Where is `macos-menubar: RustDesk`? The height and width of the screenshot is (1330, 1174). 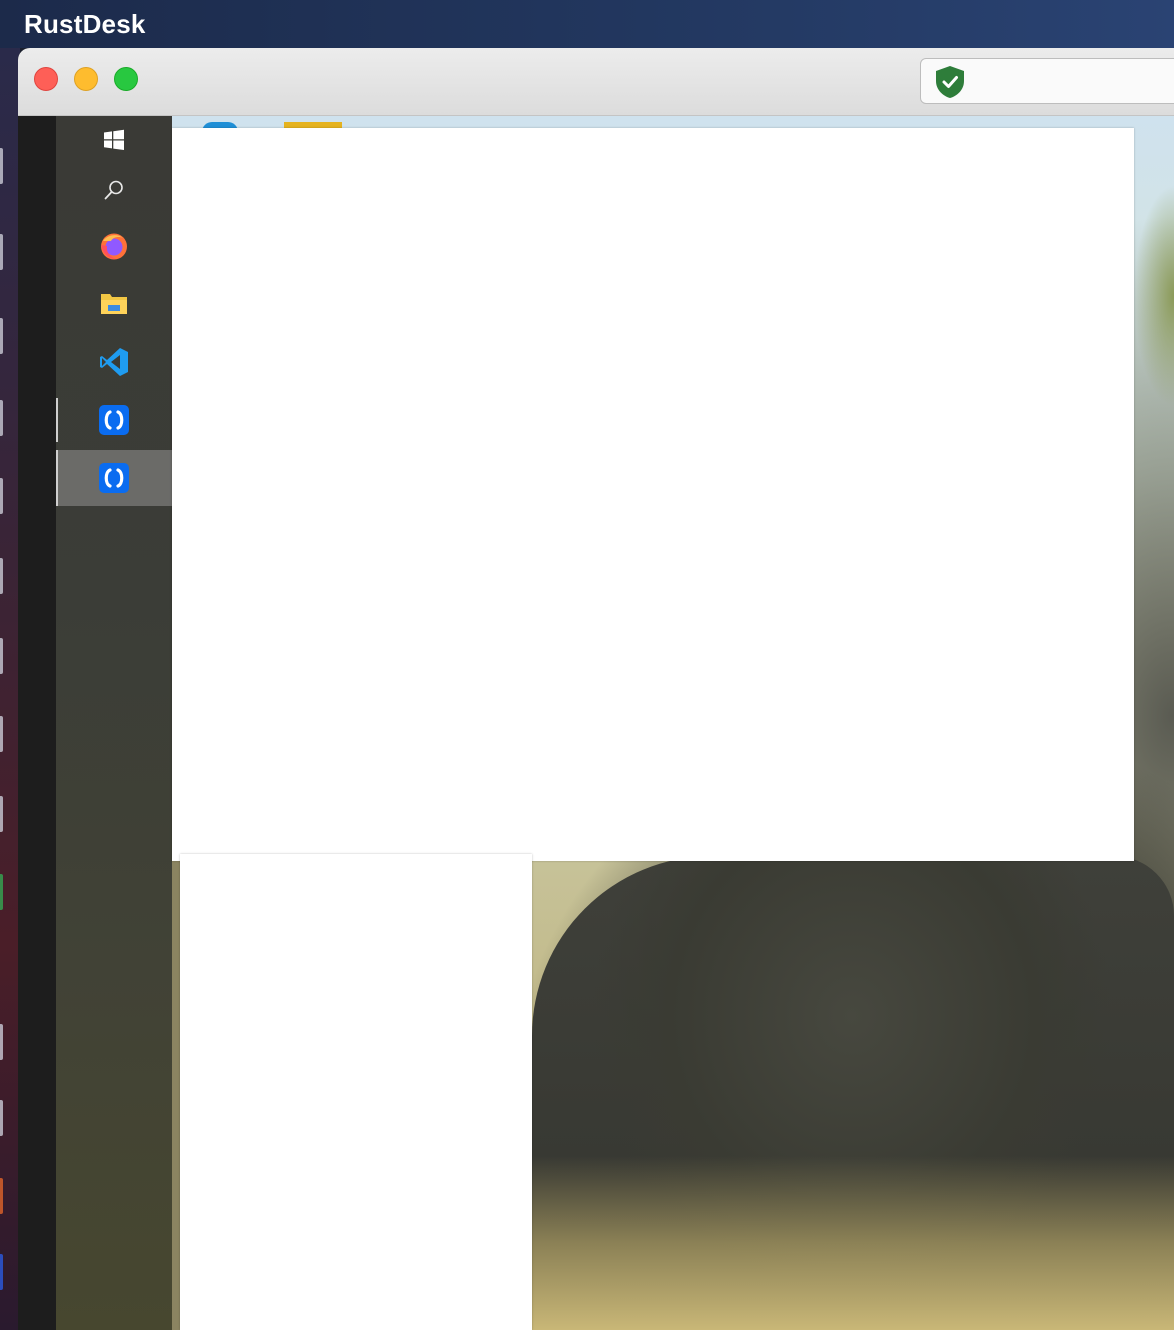
macos-menubar: RustDesk is located at coordinates (587, 24).